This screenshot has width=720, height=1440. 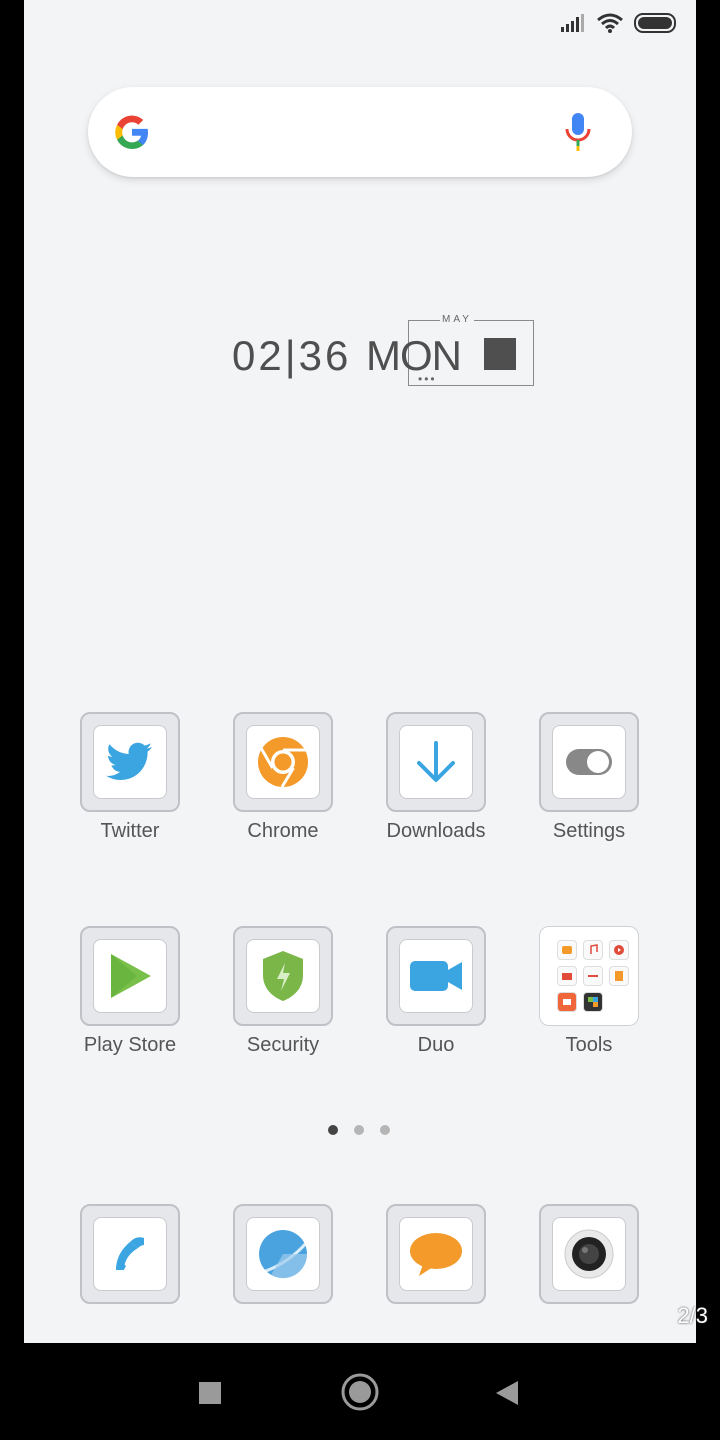 I want to click on clock-time: 02|36, so click(x=292, y=355).